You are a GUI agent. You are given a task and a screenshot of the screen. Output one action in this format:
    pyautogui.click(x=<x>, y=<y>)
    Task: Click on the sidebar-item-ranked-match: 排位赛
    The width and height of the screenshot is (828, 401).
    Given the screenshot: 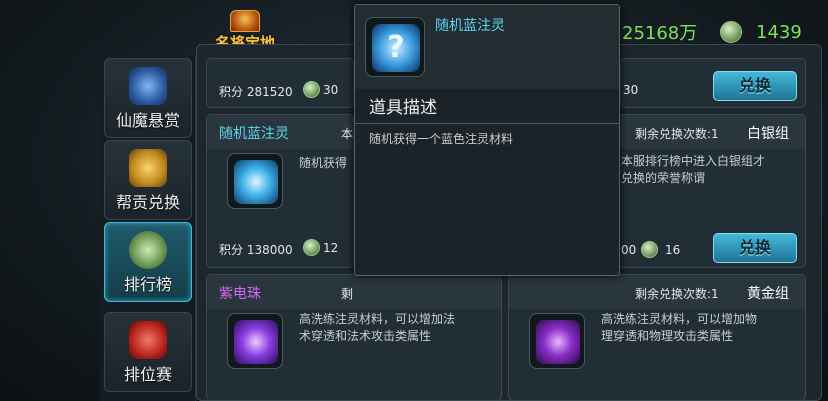 What is the action you would take?
    pyautogui.click(x=148, y=352)
    